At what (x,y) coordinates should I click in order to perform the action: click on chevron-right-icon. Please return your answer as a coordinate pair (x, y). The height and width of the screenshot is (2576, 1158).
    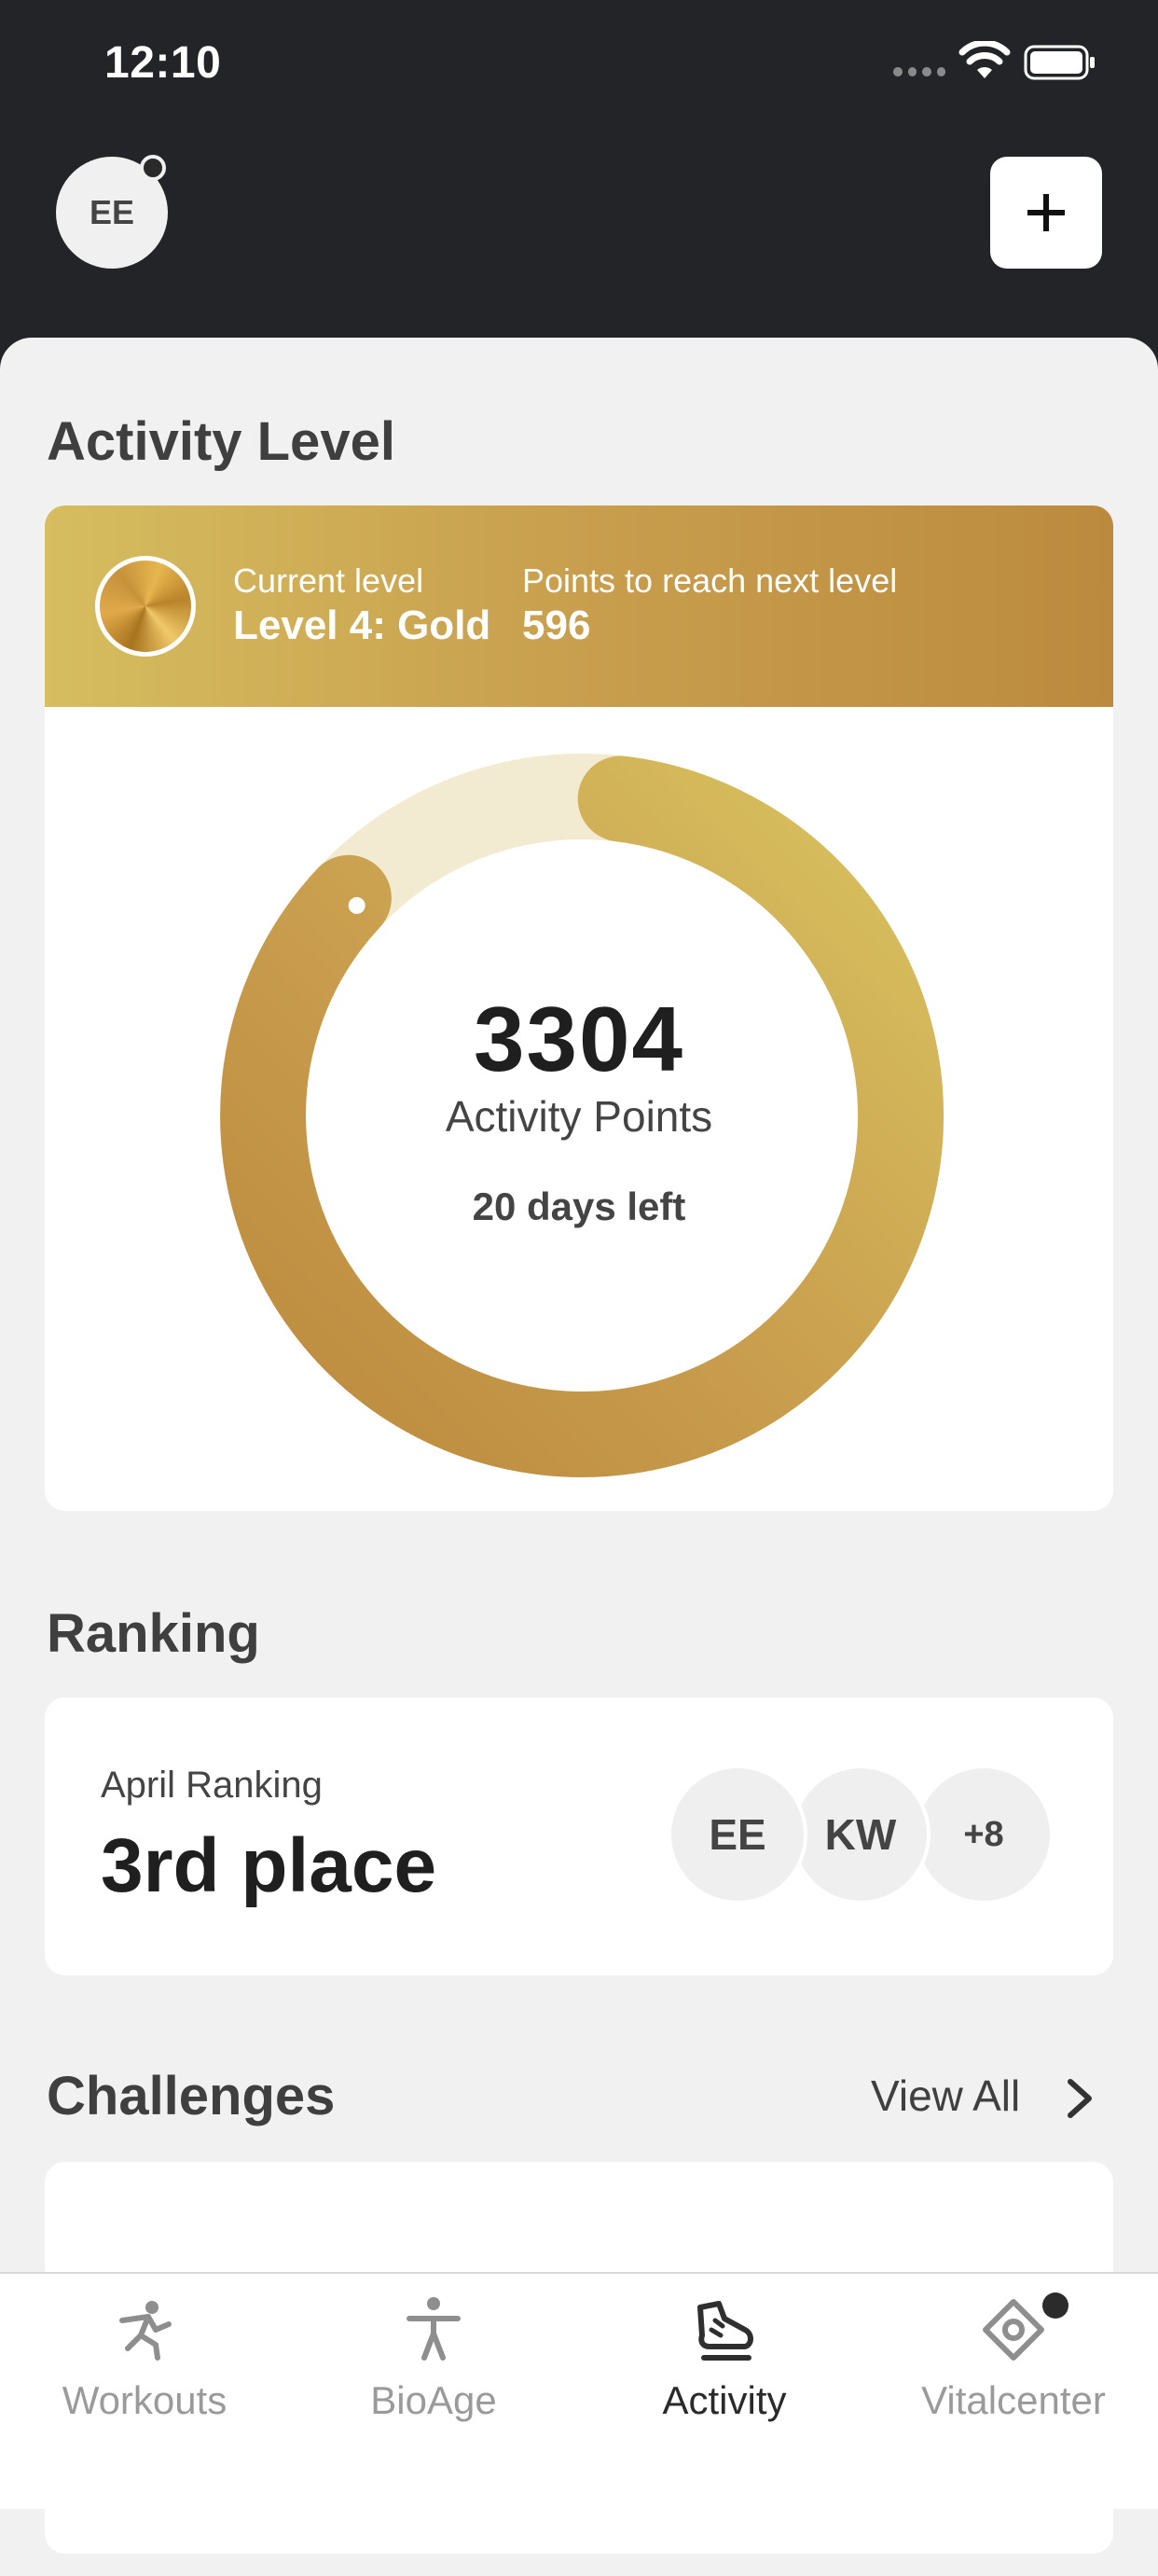
    Looking at the image, I should click on (1079, 2098).